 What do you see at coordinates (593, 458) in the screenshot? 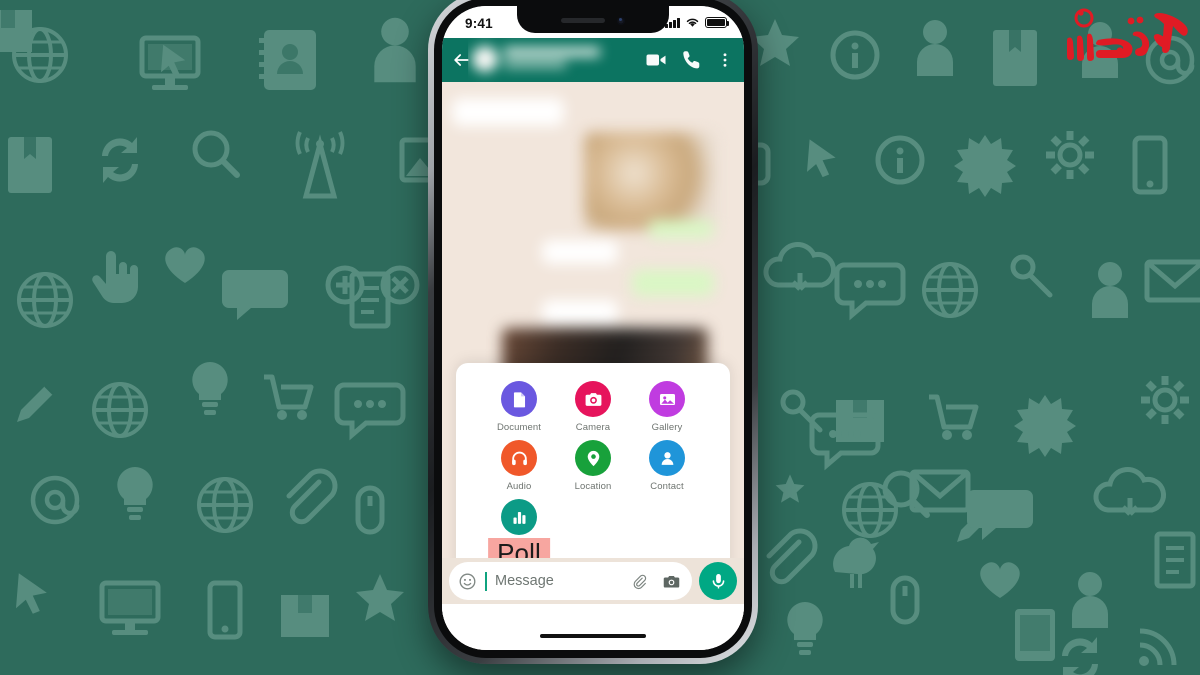
I see `map-pin-icon` at bounding box center [593, 458].